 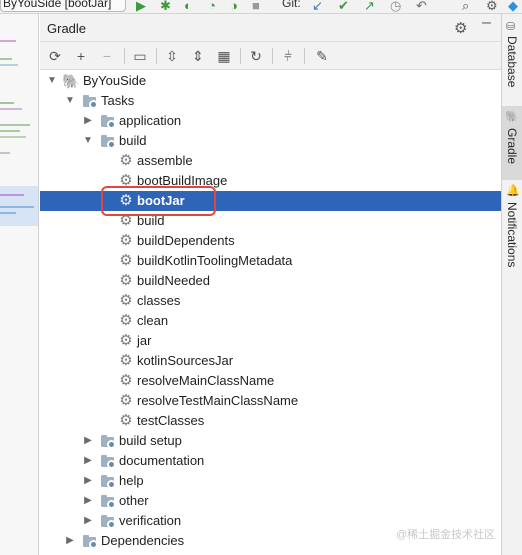 What do you see at coordinates (81, 56) in the screenshot?
I see `add-icon: +` at bounding box center [81, 56].